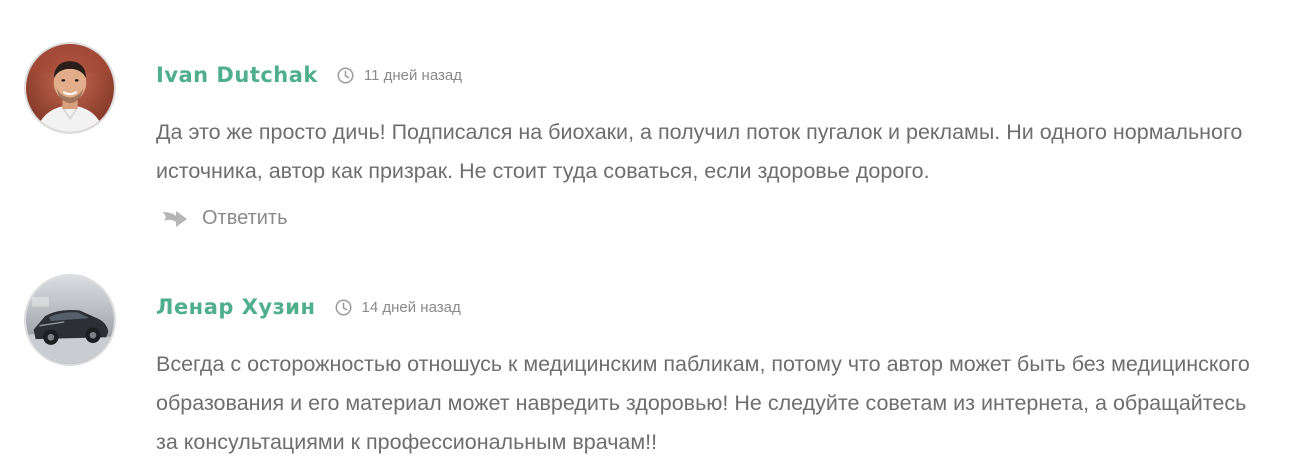 This screenshot has width=1294, height=470. I want to click on reply-button: Ответить, so click(224, 218).